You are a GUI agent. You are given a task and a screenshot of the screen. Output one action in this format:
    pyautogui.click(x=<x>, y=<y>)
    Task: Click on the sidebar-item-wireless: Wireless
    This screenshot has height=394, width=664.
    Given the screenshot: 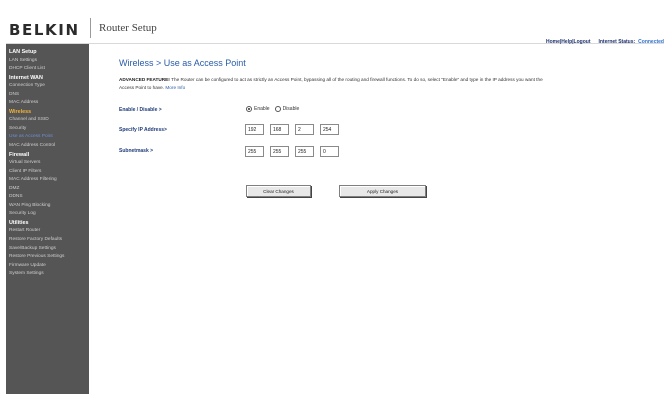 What is the action you would take?
    pyautogui.click(x=47, y=112)
    